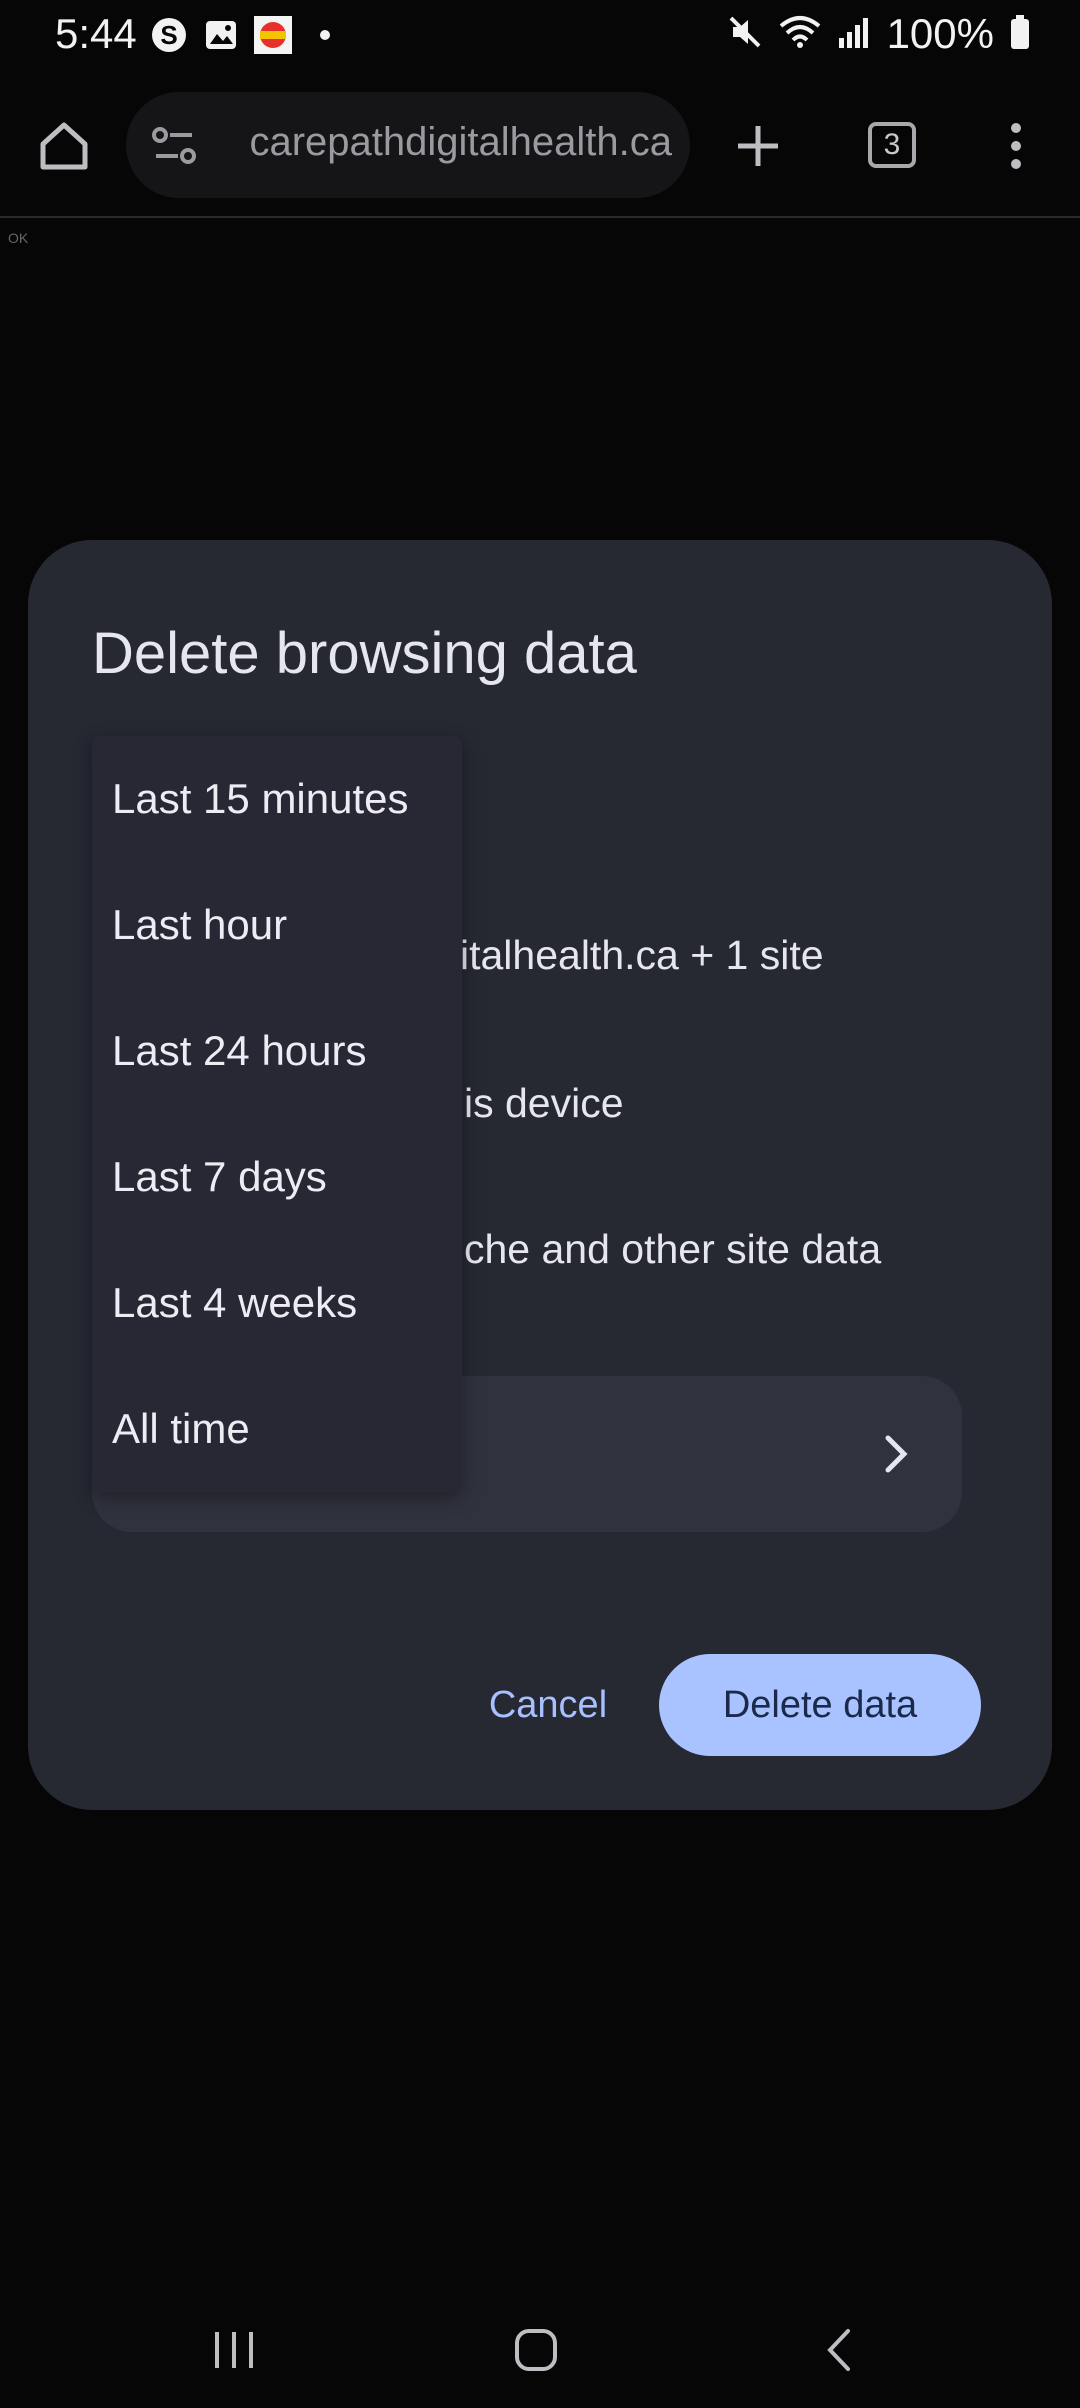 This screenshot has height=2408, width=1080. What do you see at coordinates (277, 1303) in the screenshot?
I see `menu-item-last-4-weeks: Last 4 weeks` at bounding box center [277, 1303].